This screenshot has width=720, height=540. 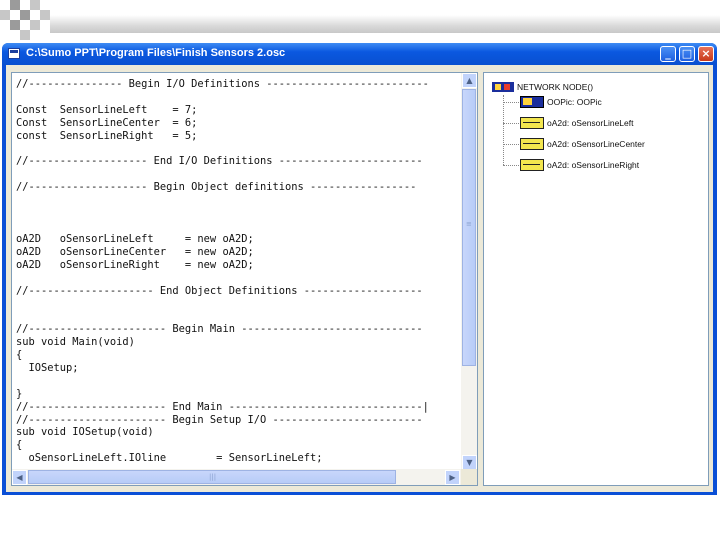 I want to click on chip-icon, so click(x=532, y=102).